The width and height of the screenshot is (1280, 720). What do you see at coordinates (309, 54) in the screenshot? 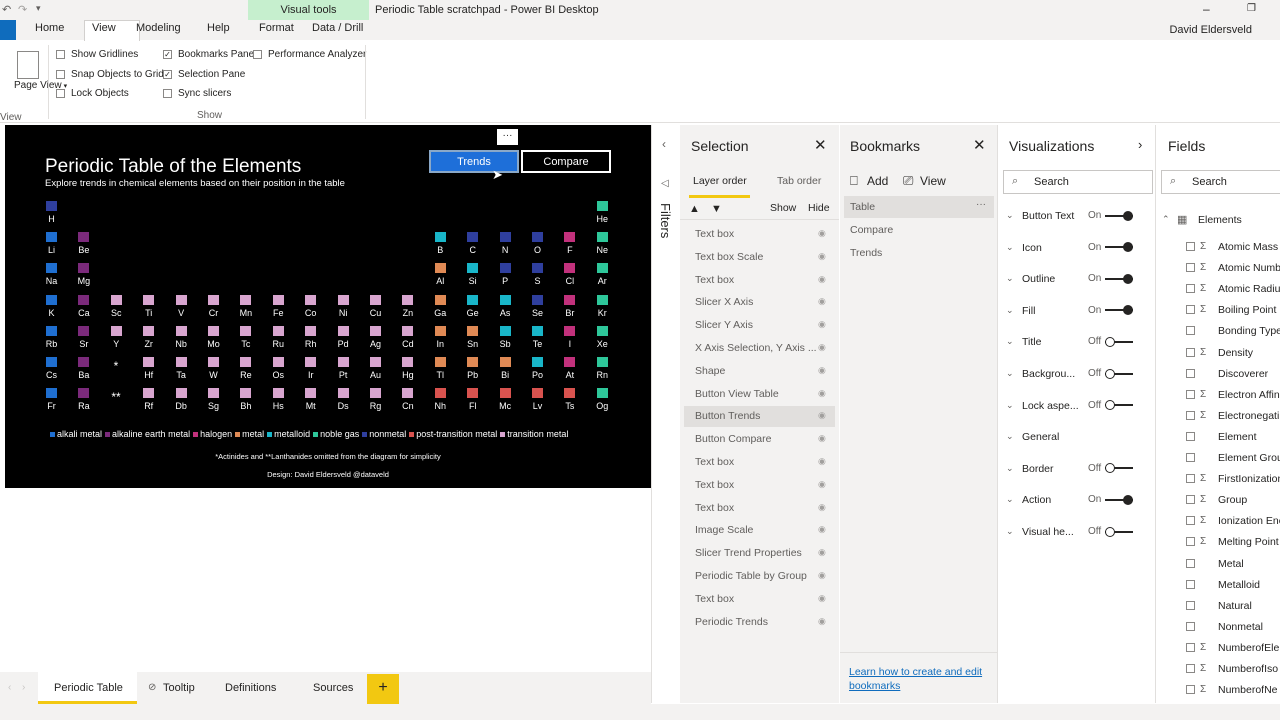
I see `performance-analyzer-checkbox: Performance Analyzer` at bounding box center [309, 54].